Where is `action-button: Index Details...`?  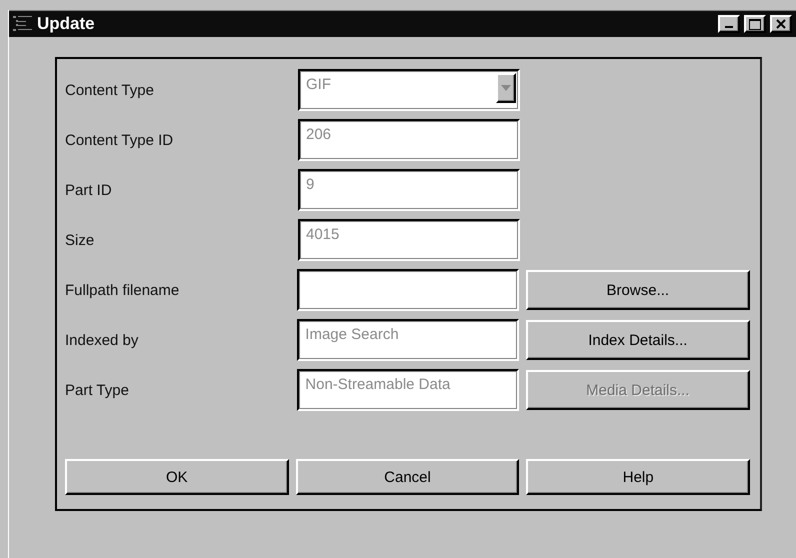 action-button: Index Details... is located at coordinates (638, 340).